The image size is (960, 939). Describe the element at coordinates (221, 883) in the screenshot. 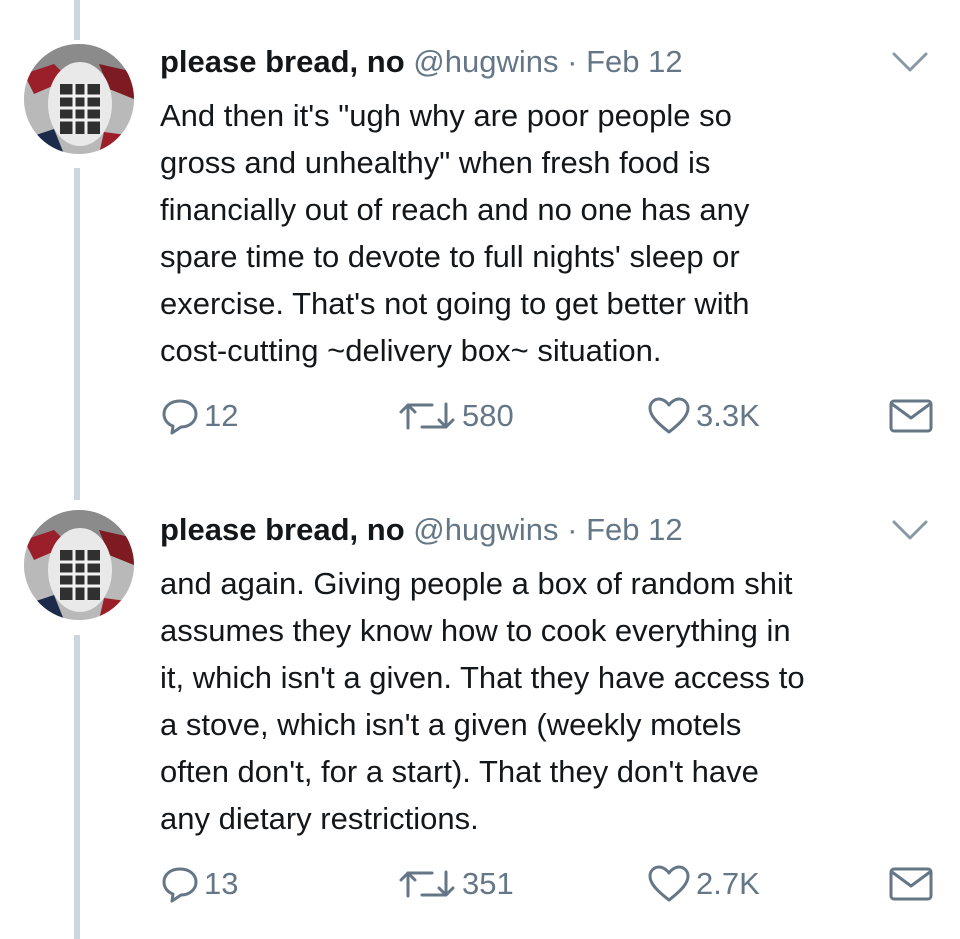

I see `reply-count: 13` at that location.